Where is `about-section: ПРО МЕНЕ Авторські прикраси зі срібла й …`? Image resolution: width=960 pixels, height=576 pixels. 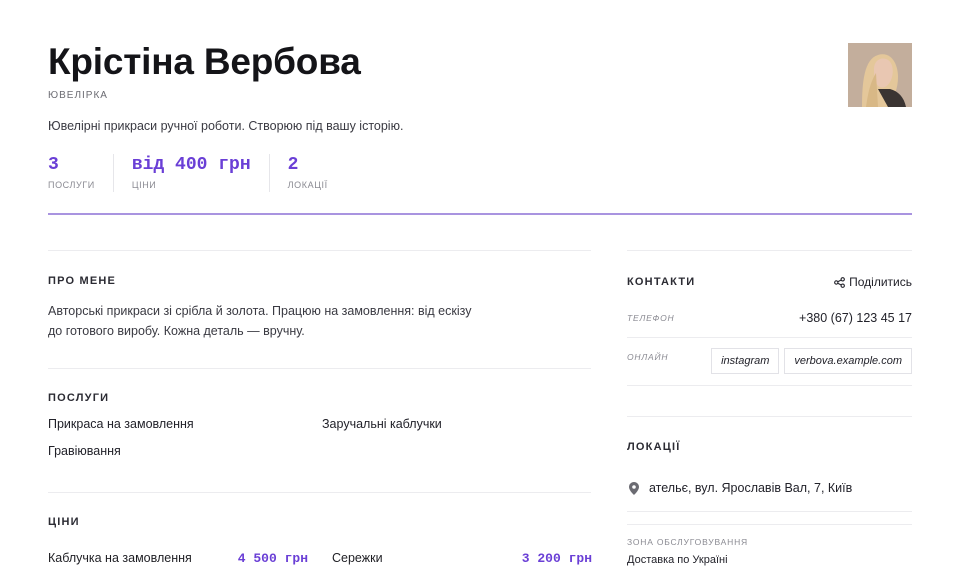 about-section: ПРО МЕНЕ Авторські прикраси зі срібла й … is located at coordinates (319, 309).